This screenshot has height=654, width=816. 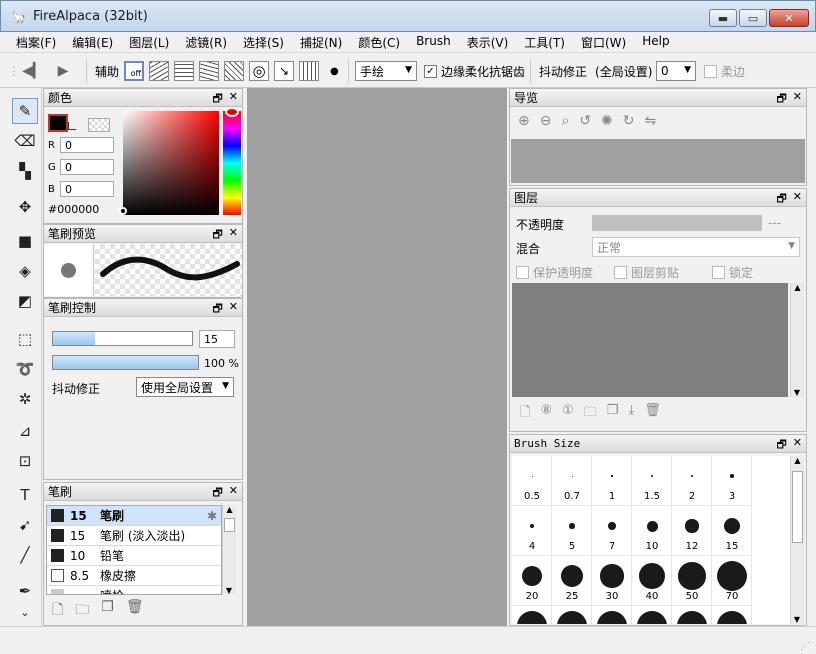 What do you see at coordinates (229, 525) in the screenshot?
I see `scroll-thumb` at bounding box center [229, 525].